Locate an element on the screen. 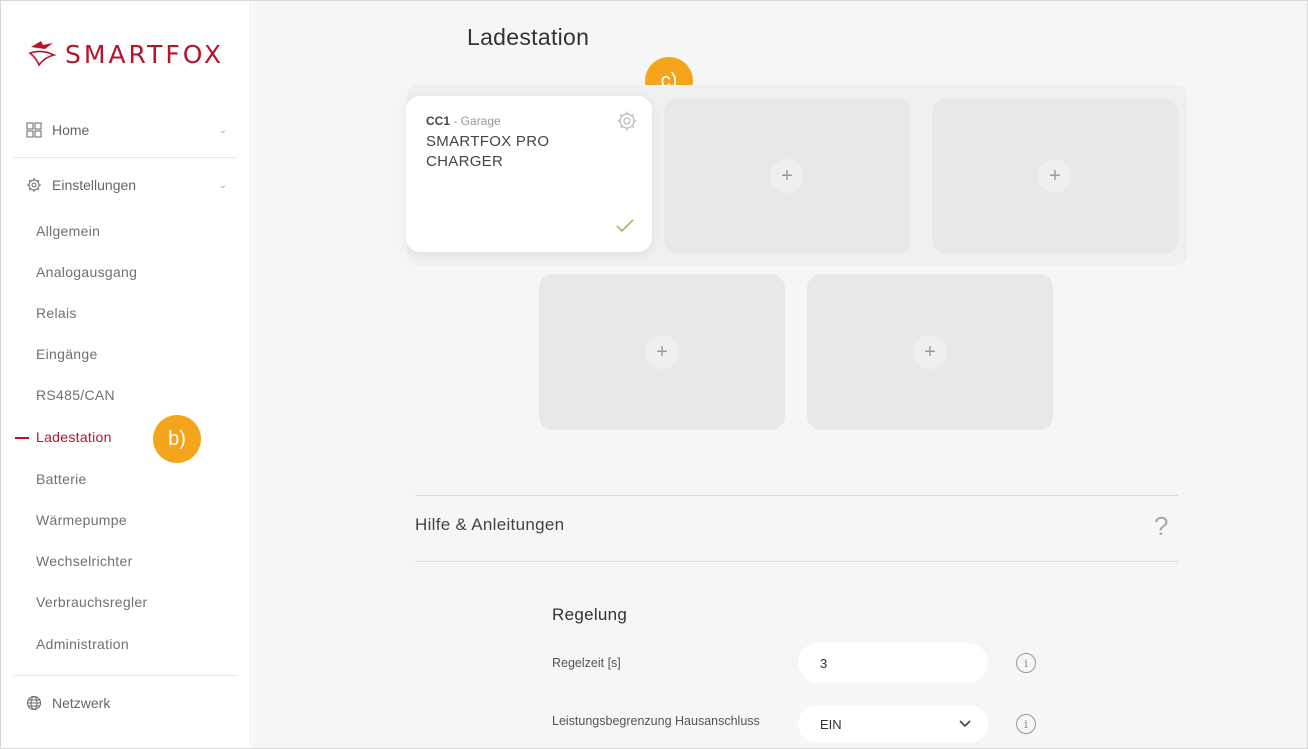 The width and height of the screenshot is (1308, 749). select-value: EIN is located at coordinates (831, 724).